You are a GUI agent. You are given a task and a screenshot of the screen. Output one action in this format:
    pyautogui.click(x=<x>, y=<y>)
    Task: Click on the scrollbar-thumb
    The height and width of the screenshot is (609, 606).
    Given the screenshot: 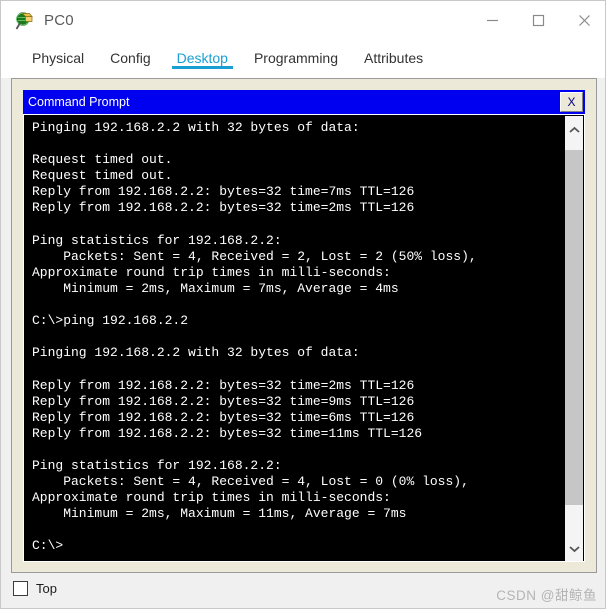 What is the action you would take?
    pyautogui.click(x=574, y=327)
    